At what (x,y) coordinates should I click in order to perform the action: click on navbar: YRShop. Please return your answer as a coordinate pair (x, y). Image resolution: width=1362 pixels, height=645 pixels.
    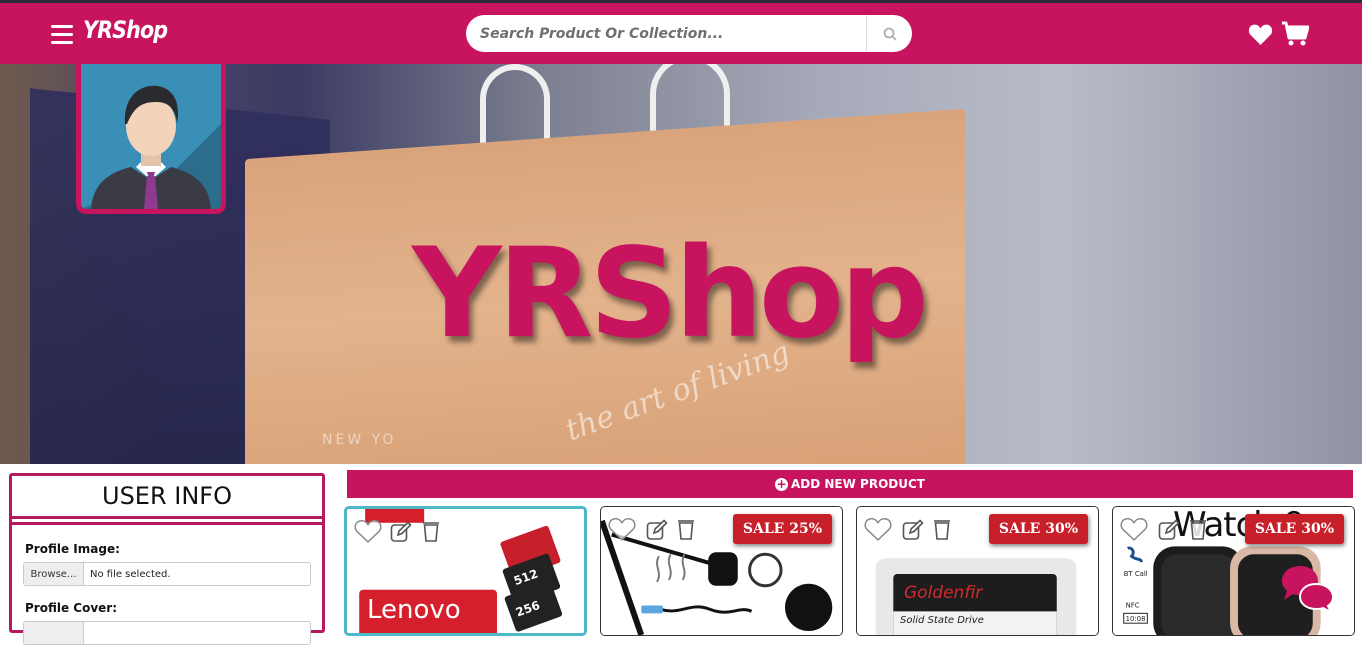
    Looking at the image, I should click on (681, 33).